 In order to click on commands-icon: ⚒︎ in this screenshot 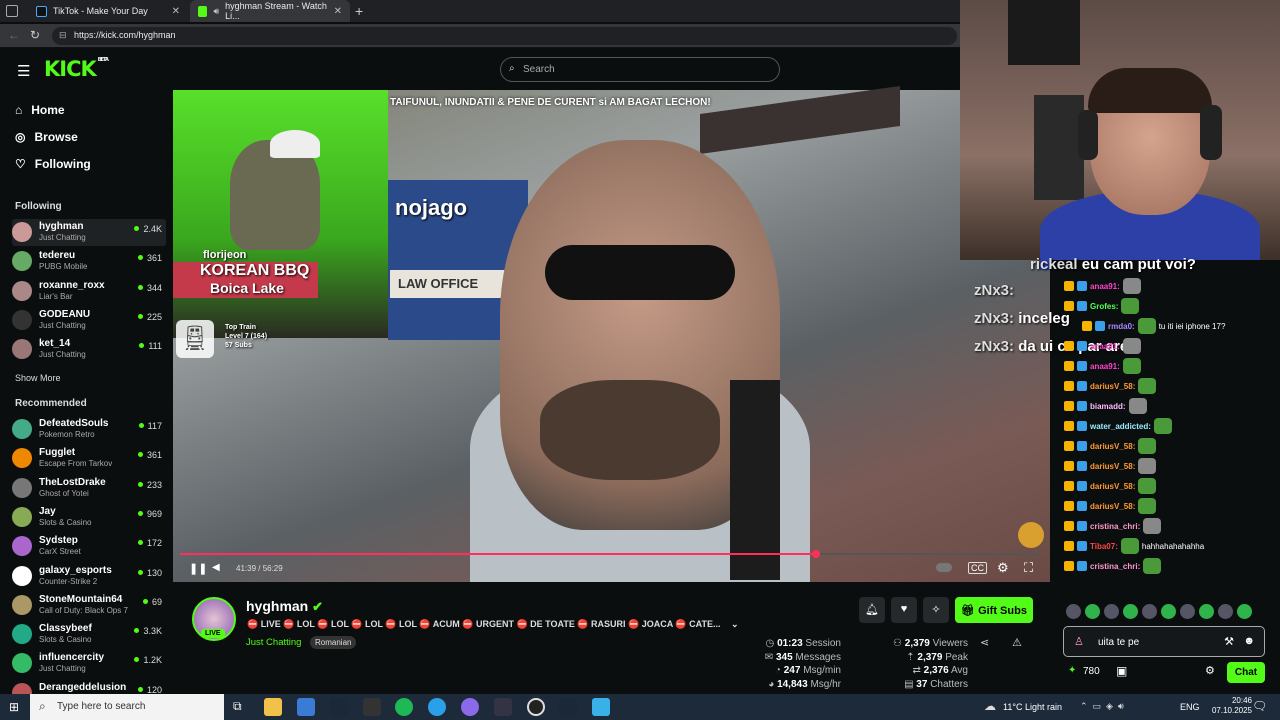, I will do `click(1229, 641)`.